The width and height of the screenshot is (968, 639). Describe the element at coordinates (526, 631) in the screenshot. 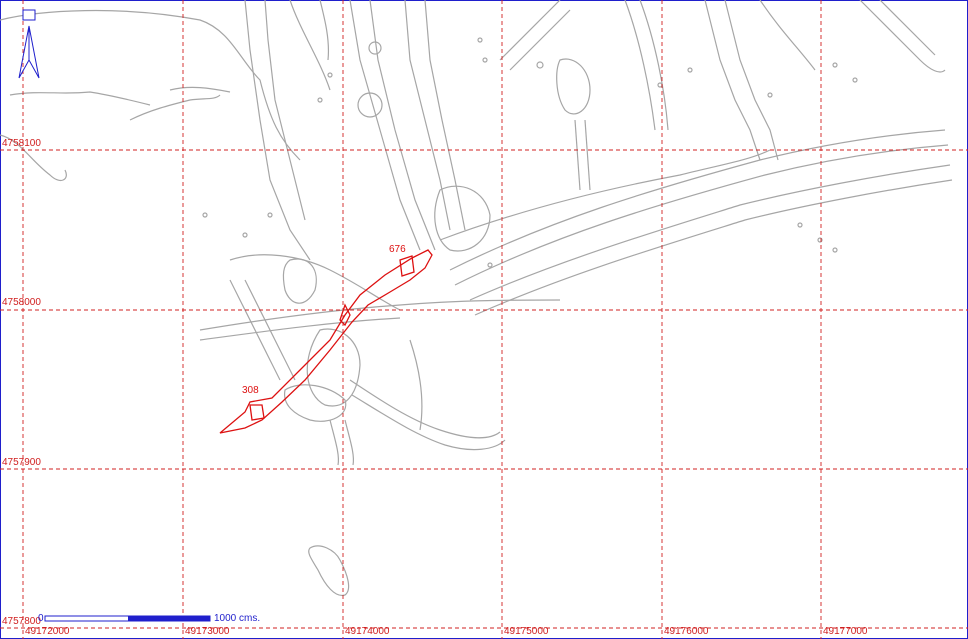

I see `grid-label-x: 49175000` at that location.